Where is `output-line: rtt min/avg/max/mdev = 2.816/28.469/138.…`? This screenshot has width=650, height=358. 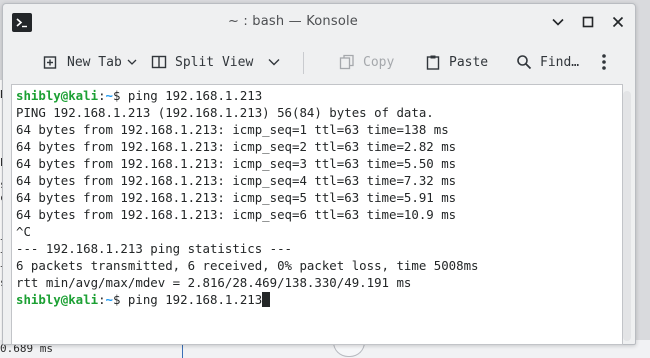 output-line: rtt min/avg/max/mdev = 2.816/28.469/138.… is located at coordinates (214, 282).